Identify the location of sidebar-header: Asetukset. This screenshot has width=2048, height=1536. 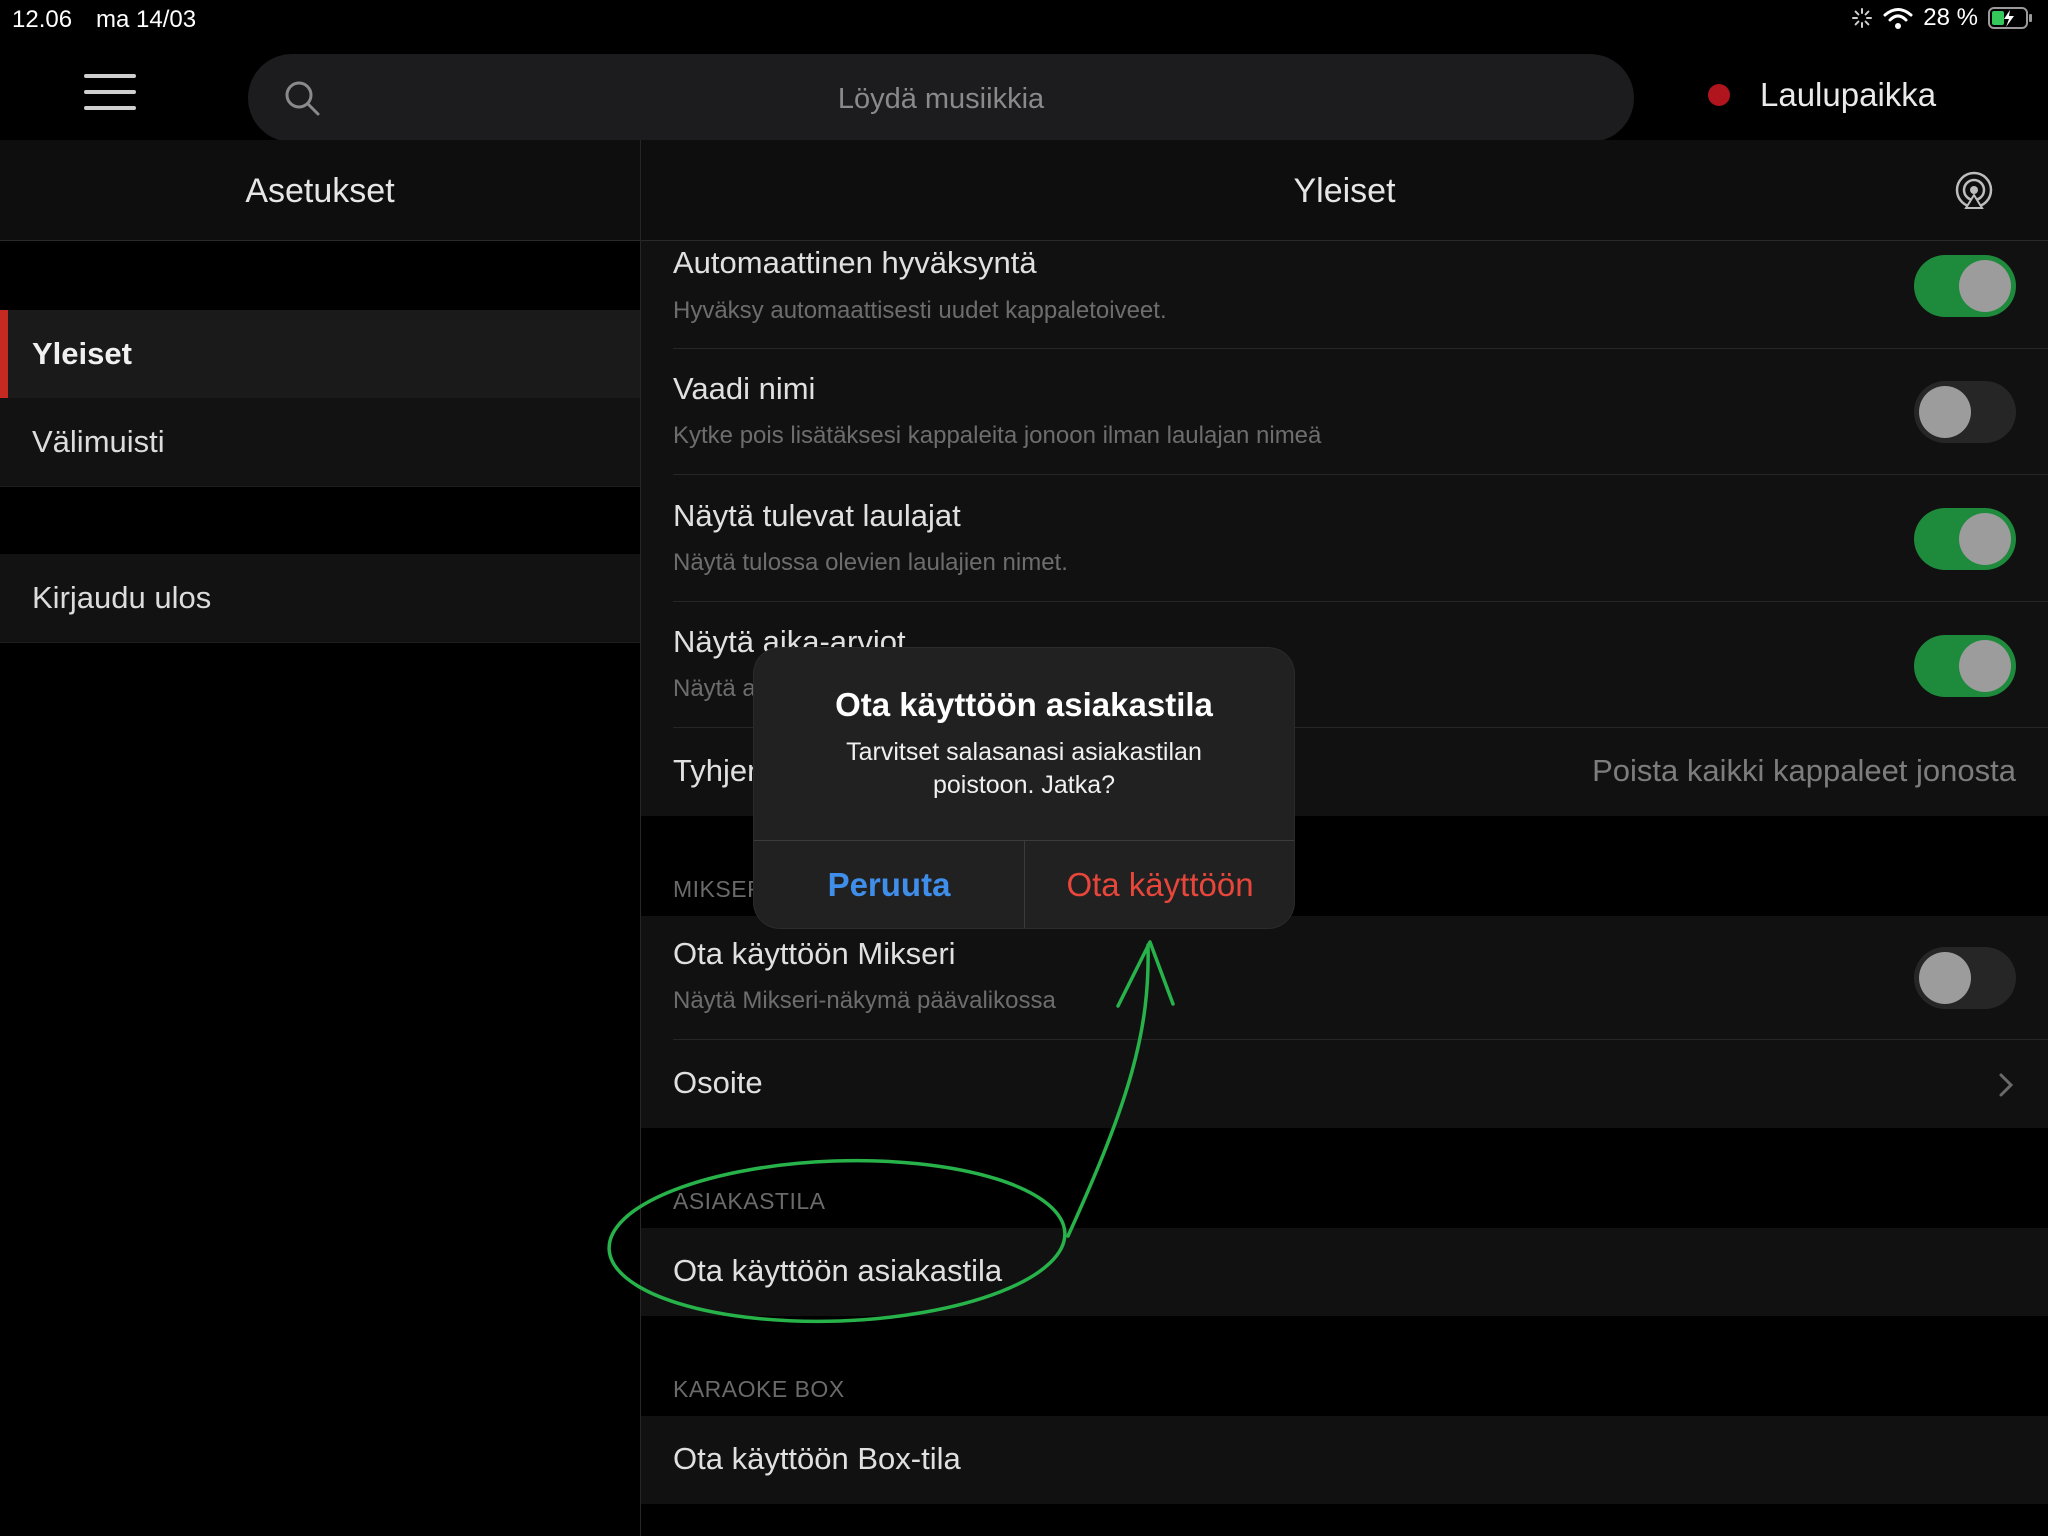
(320, 190).